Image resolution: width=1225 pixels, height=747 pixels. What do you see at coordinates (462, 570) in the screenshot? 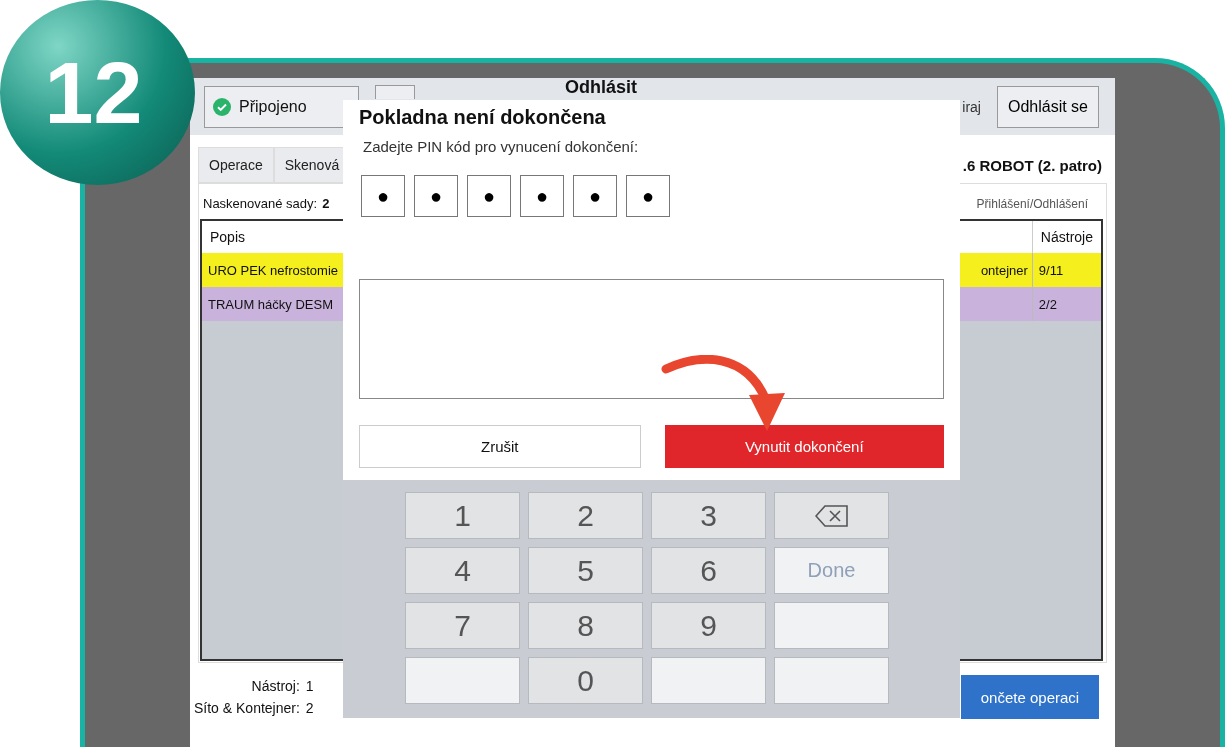
I see `digit-key: 4` at bounding box center [462, 570].